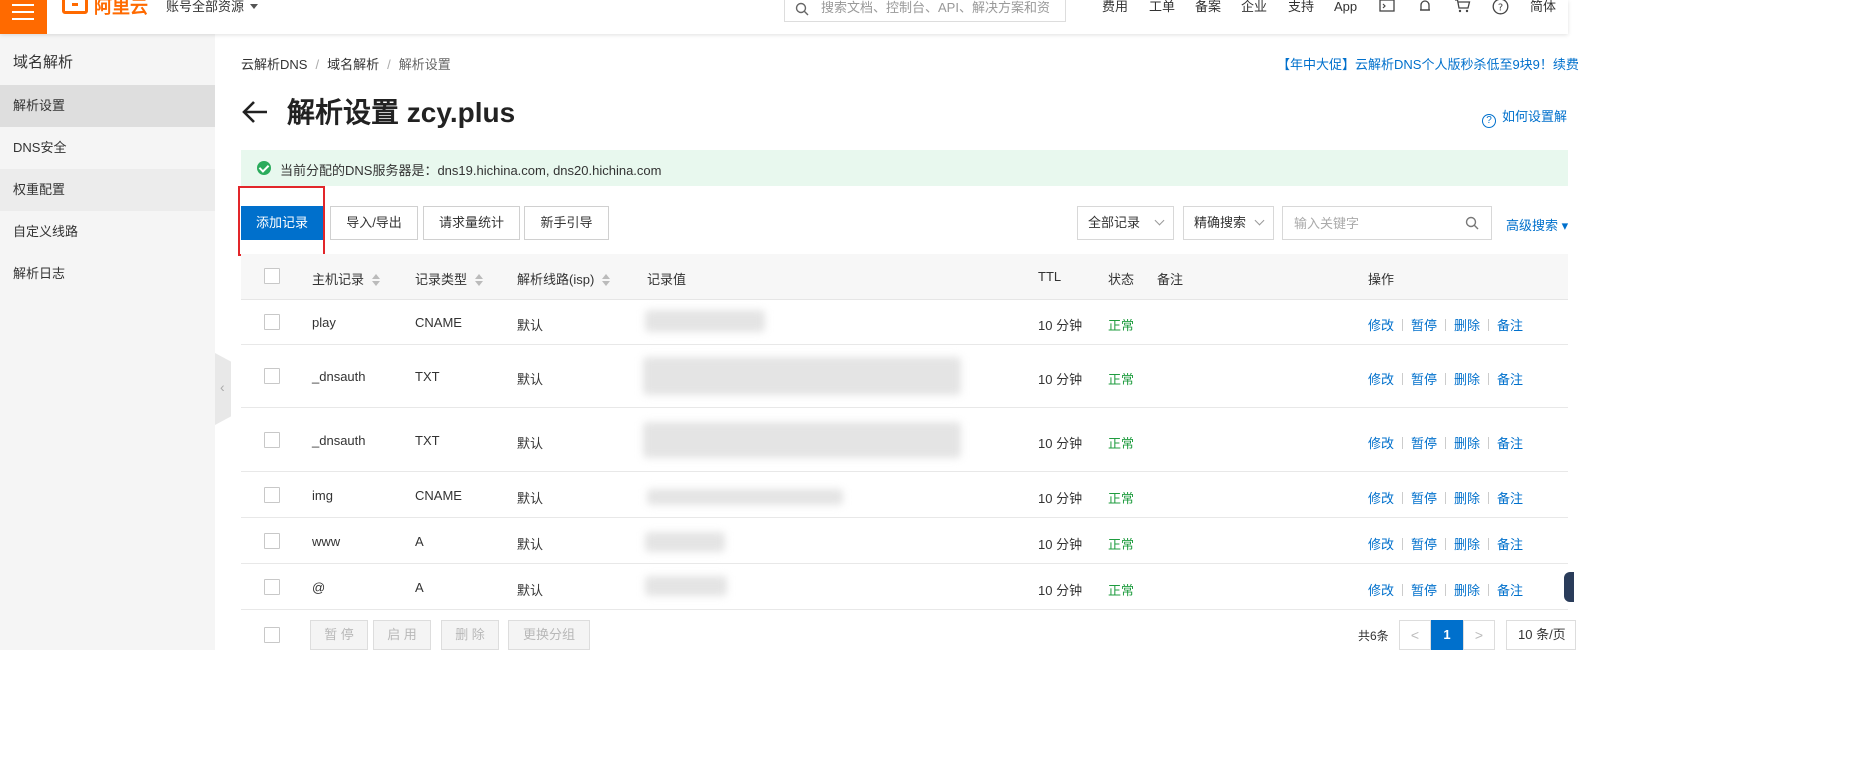 The height and width of the screenshot is (770, 1857). What do you see at coordinates (107, 190) in the screenshot?
I see `sidebar-item-weight-config: 权重配置` at bounding box center [107, 190].